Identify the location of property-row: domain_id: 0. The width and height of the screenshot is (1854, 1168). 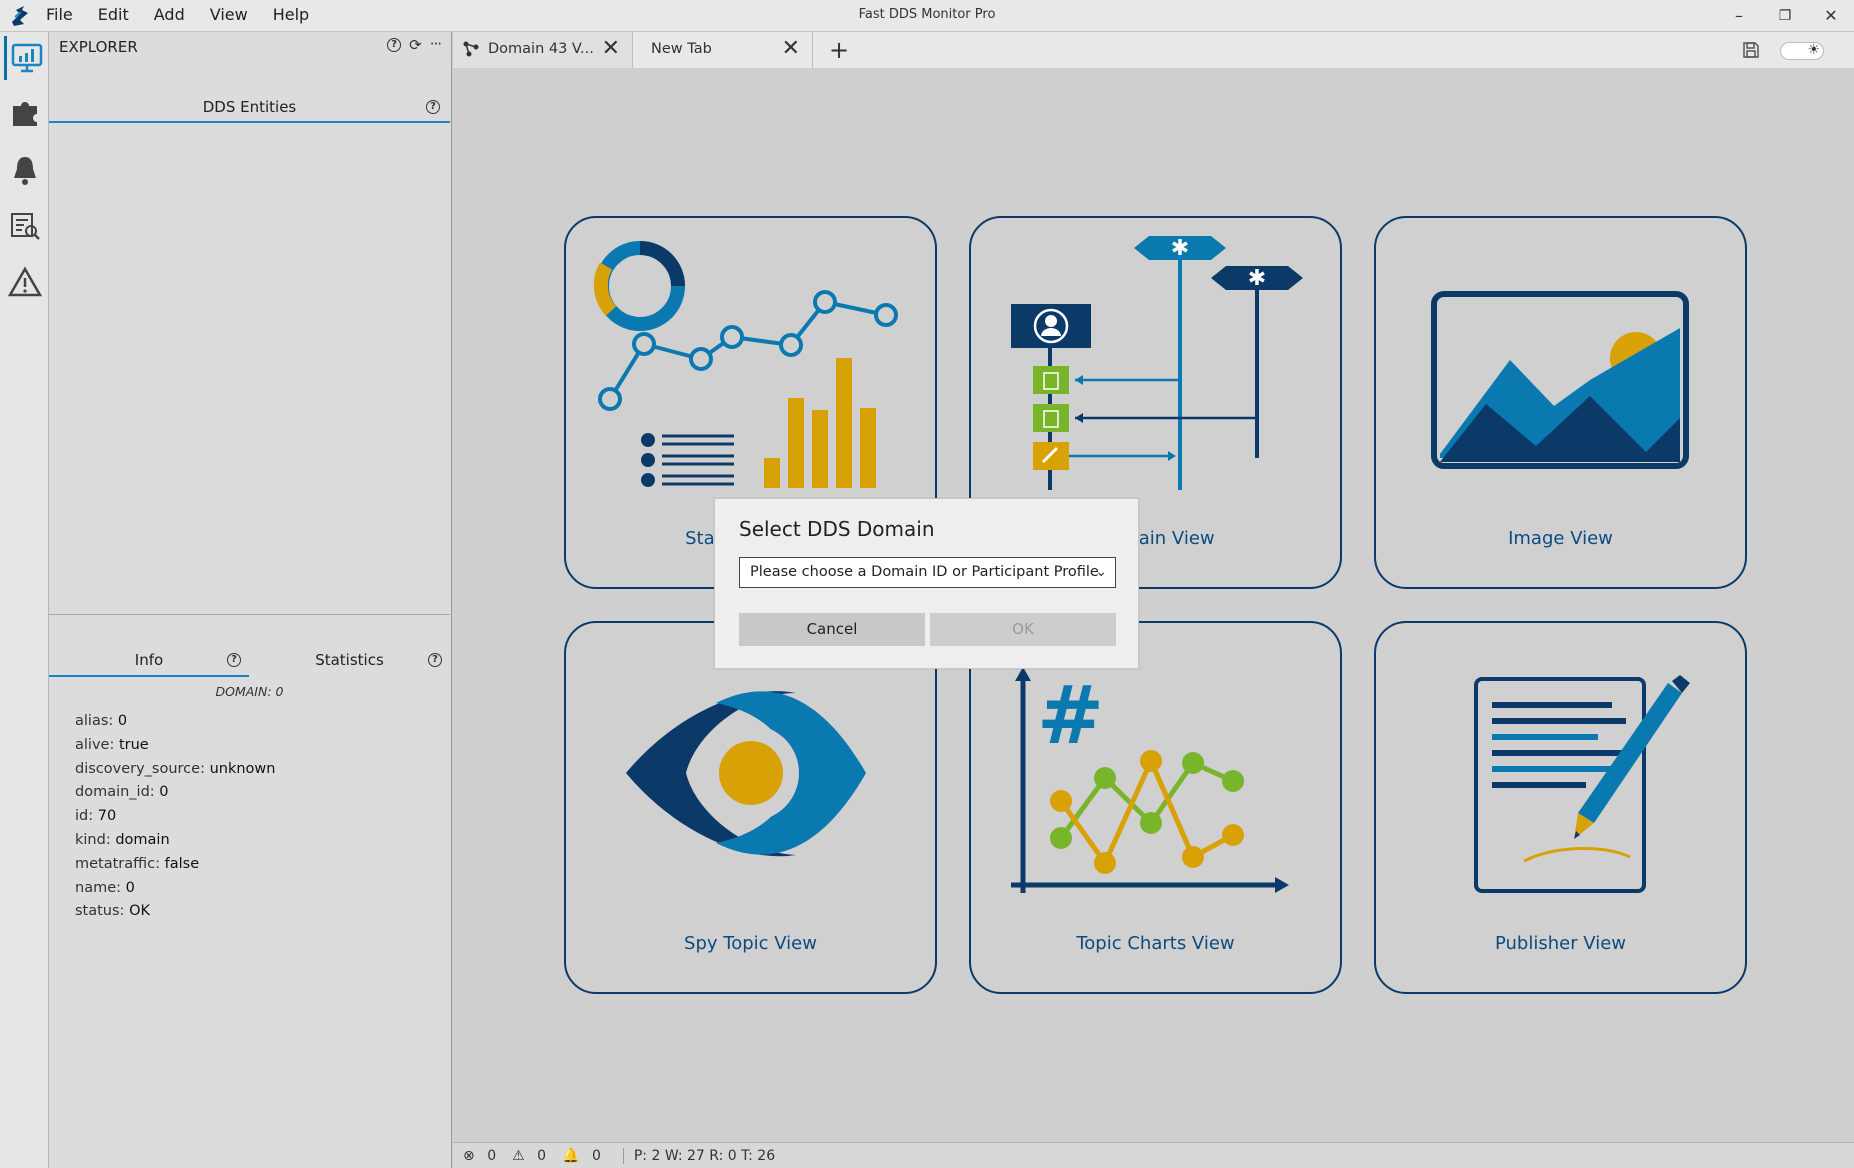
(122, 792).